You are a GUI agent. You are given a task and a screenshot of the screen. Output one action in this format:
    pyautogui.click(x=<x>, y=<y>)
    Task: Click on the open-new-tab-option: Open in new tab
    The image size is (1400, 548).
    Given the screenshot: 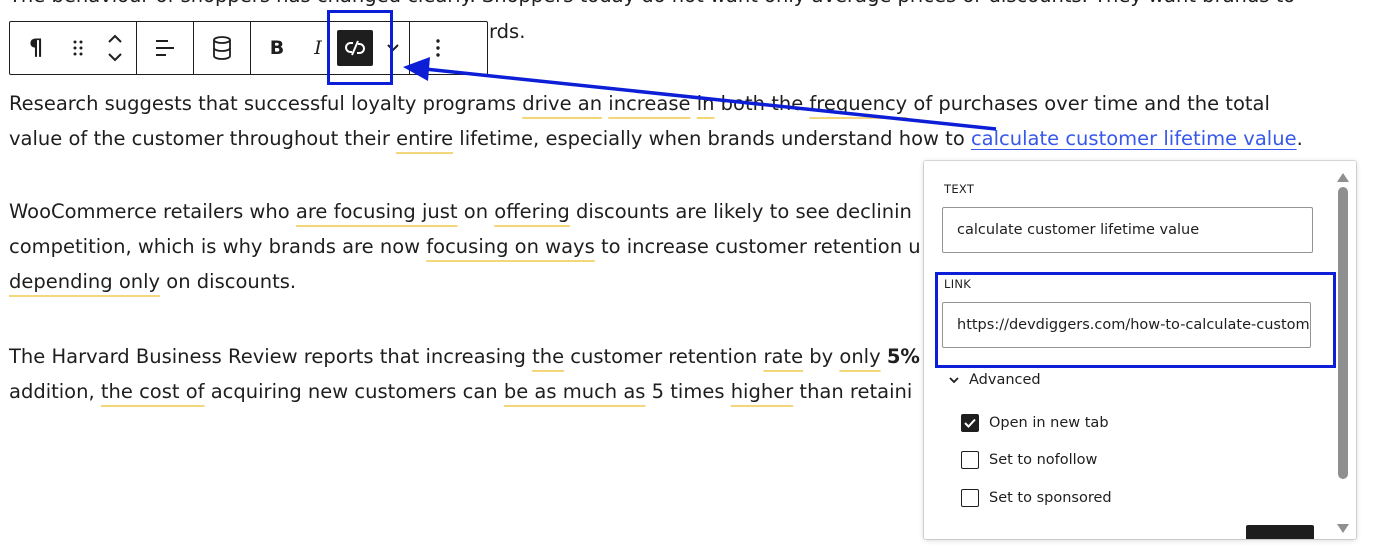 What is the action you would take?
    pyautogui.click(x=1035, y=423)
    